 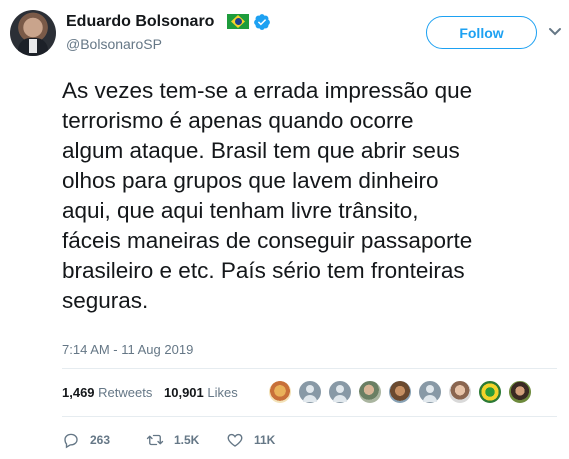 What do you see at coordinates (267, 240) in the screenshot?
I see `tweet-line: fáceis maneiras de conseguir passaporte` at bounding box center [267, 240].